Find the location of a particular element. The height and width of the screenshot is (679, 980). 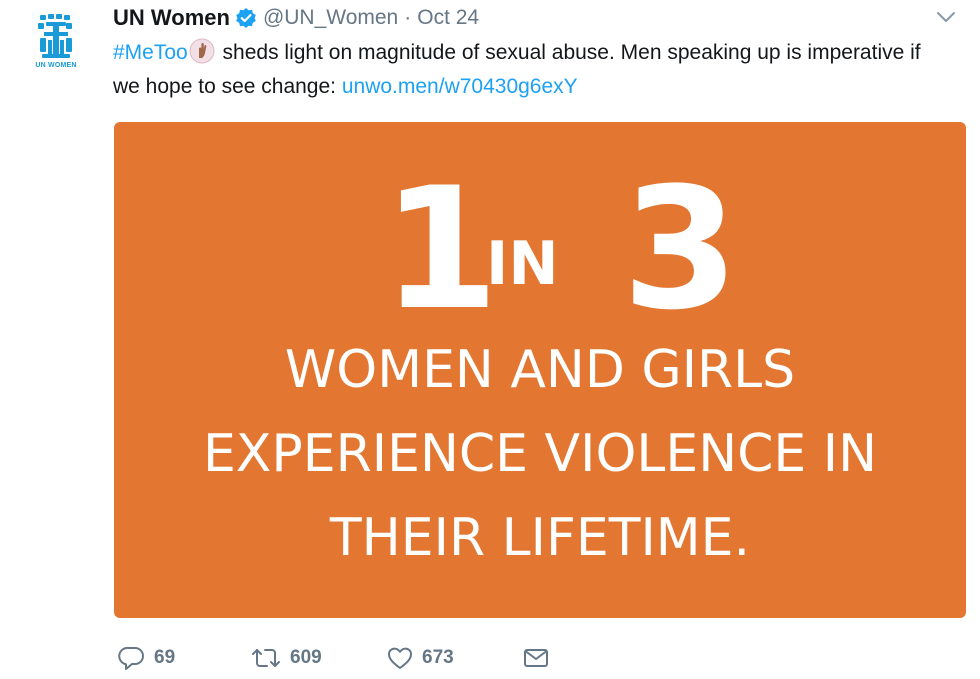

like-count: 673 is located at coordinates (438, 657).